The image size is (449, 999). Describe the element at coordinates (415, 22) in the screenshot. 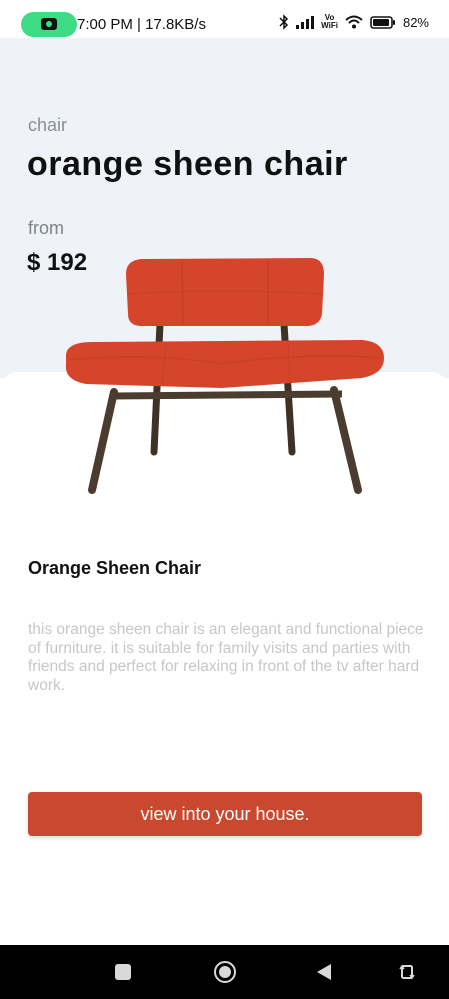

I see `battery-percent: 82%` at that location.